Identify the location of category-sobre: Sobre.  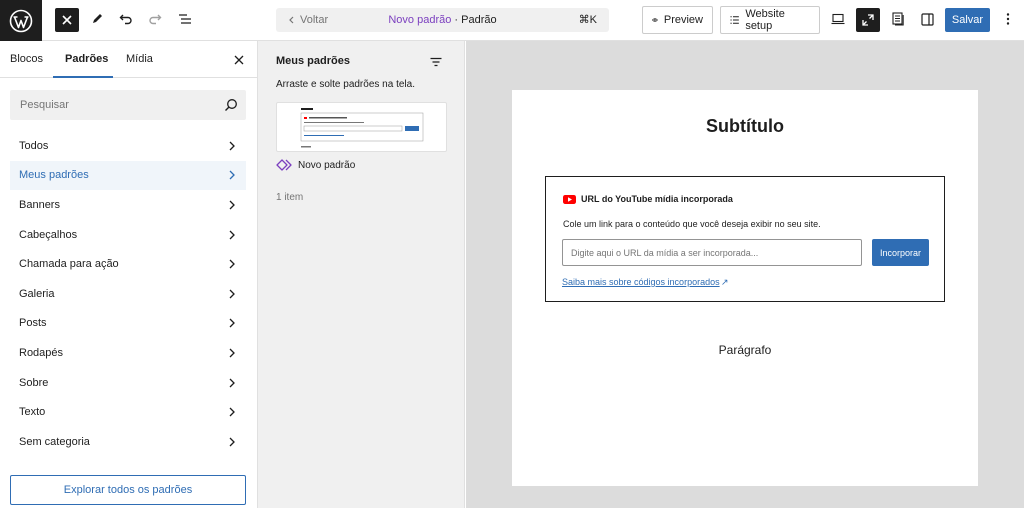
(128, 383).